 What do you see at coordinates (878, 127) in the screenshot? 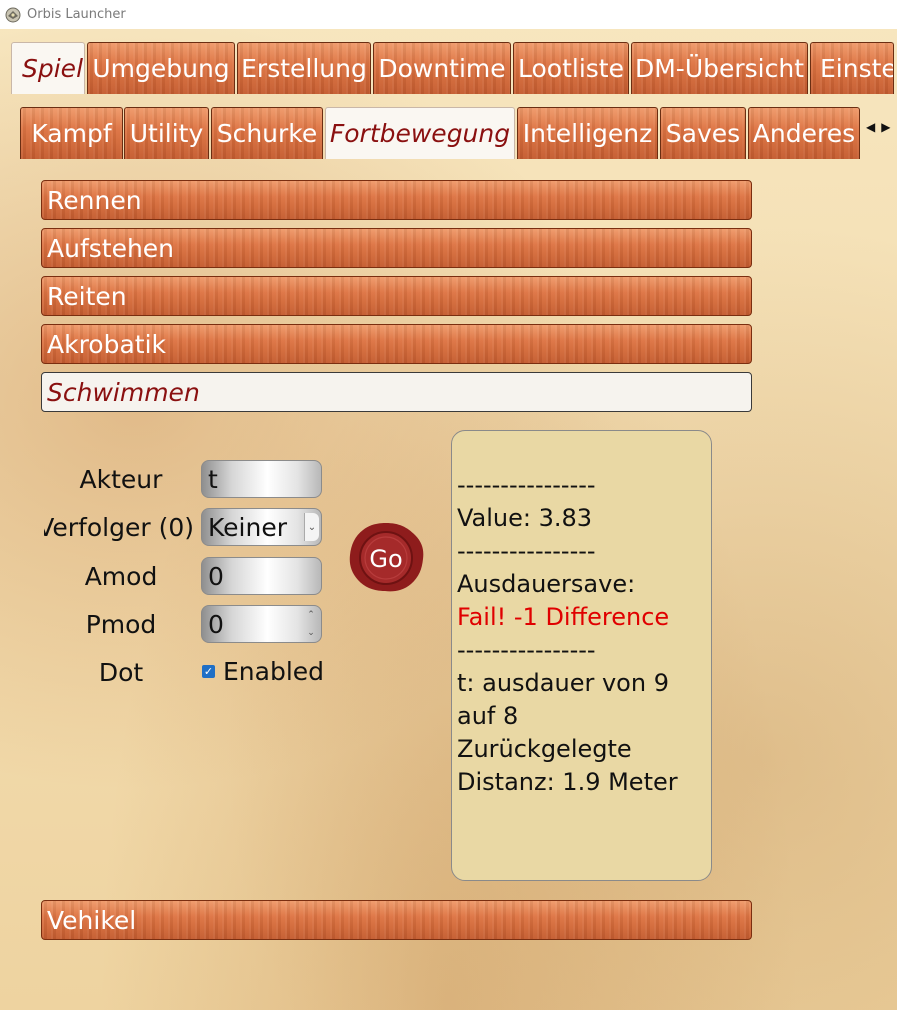
I see `tab-scroll-buttons: ◀ ▶` at bounding box center [878, 127].